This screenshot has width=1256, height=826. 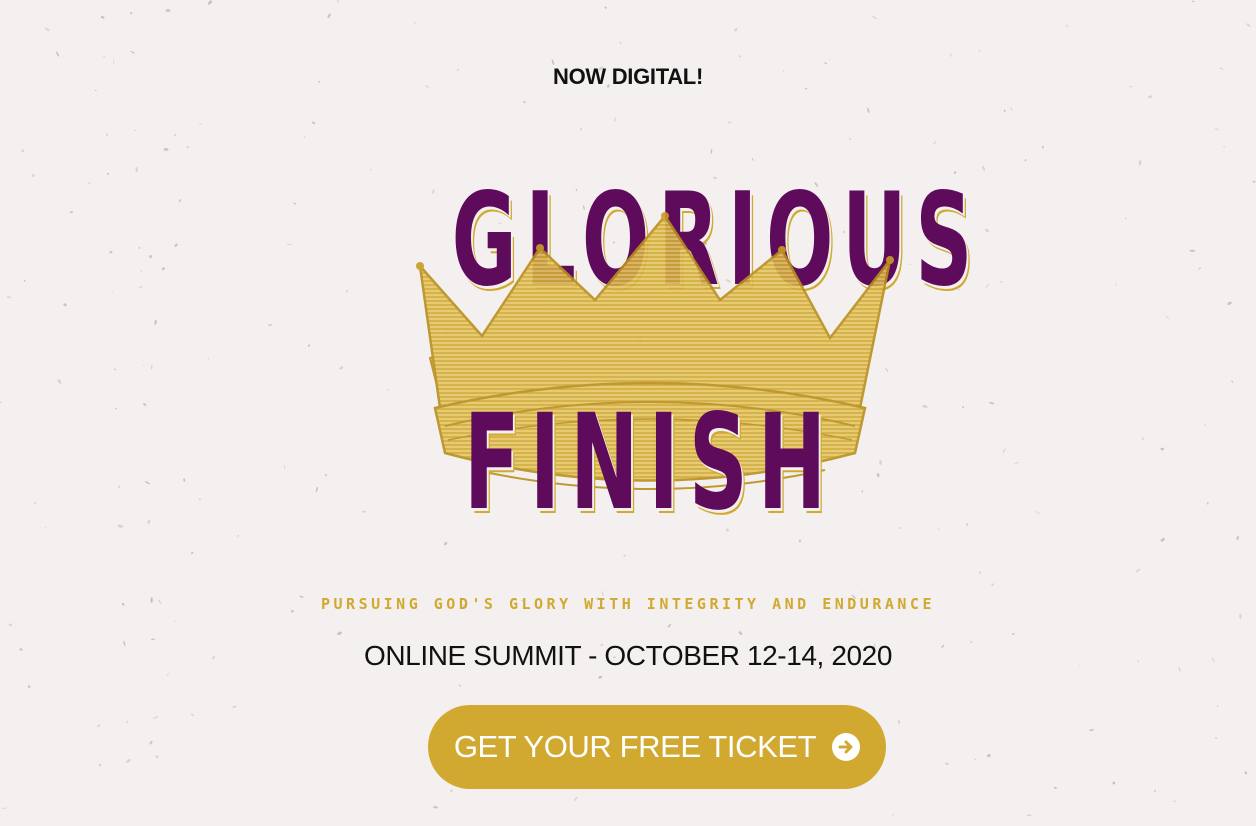 What do you see at coordinates (635, 746) in the screenshot?
I see `cta-label: GET YOUR FREE TICKET` at bounding box center [635, 746].